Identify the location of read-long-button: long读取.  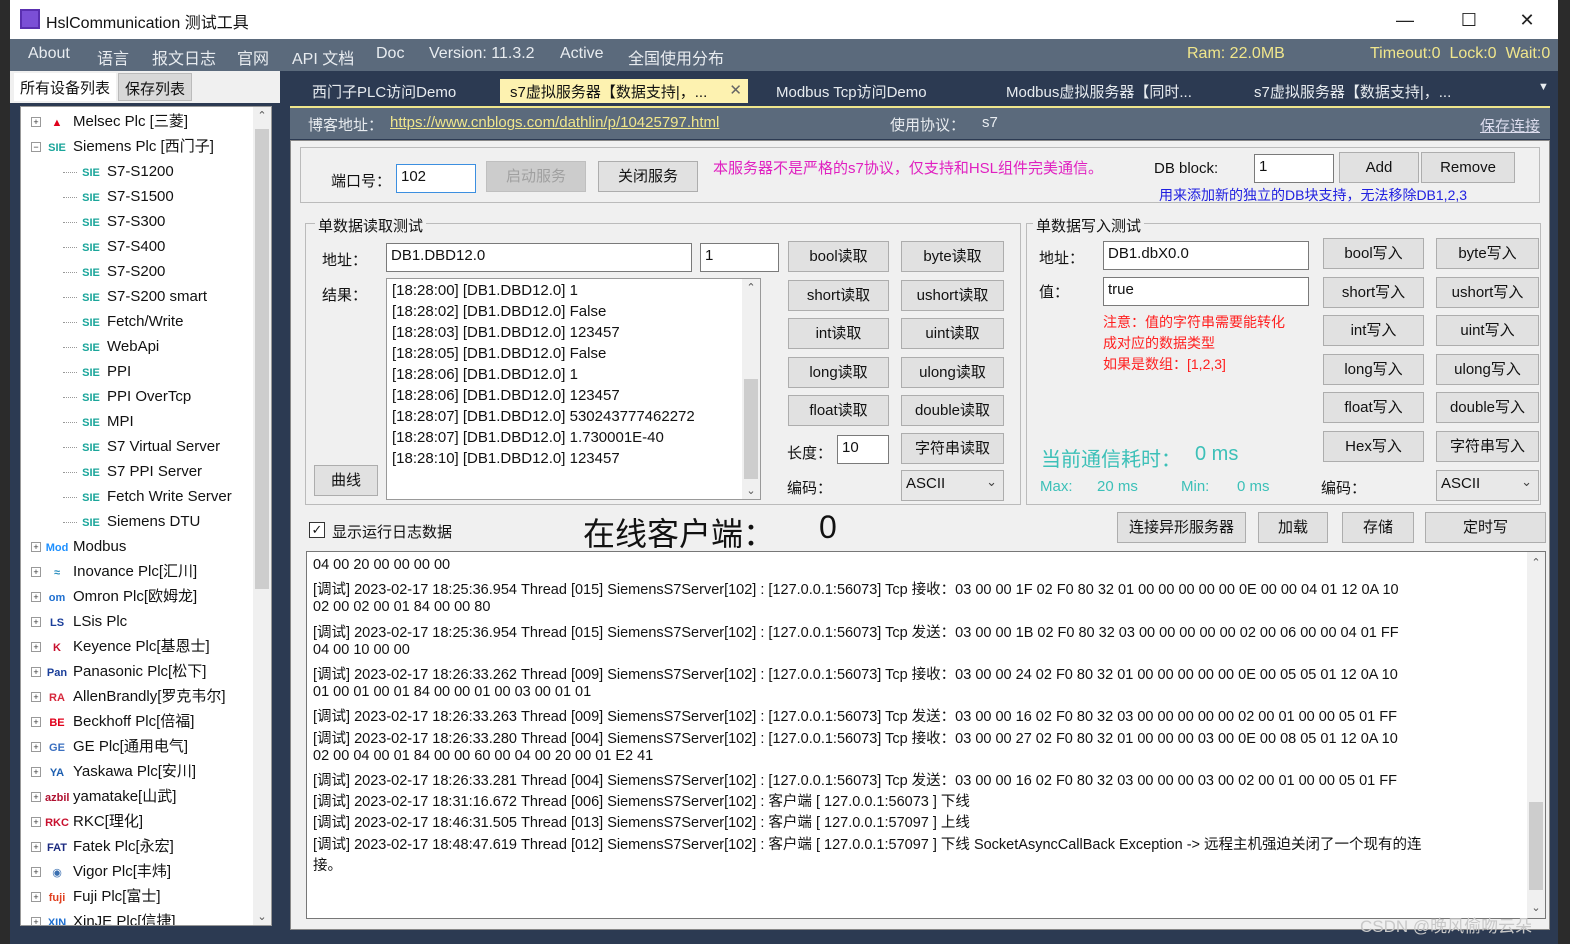
(838, 372).